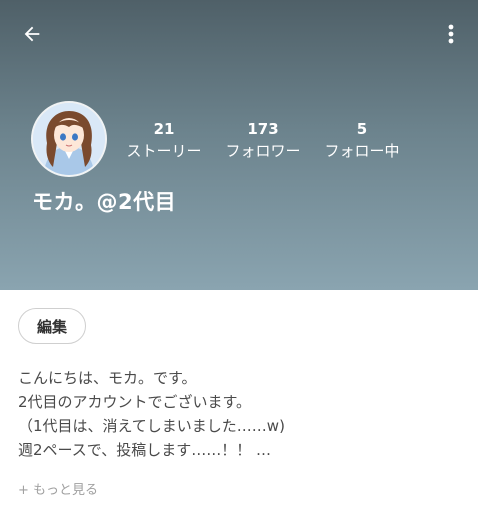 The height and width of the screenshot is (512, 478). Describe the element at coordinates (362, 129) in the screenshot. I see `following-count: 5` at that location.